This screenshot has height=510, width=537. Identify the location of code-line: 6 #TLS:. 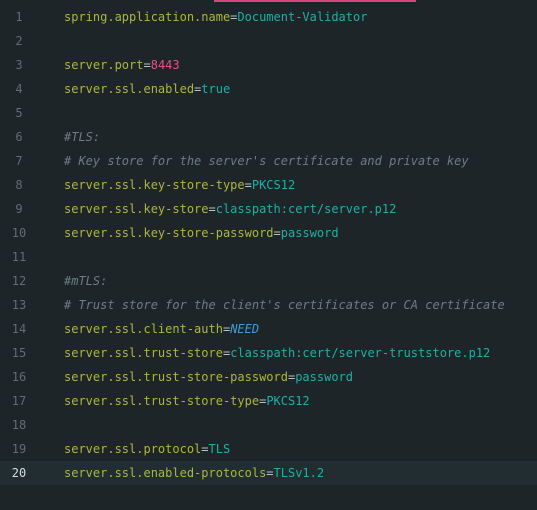
(268, 137).